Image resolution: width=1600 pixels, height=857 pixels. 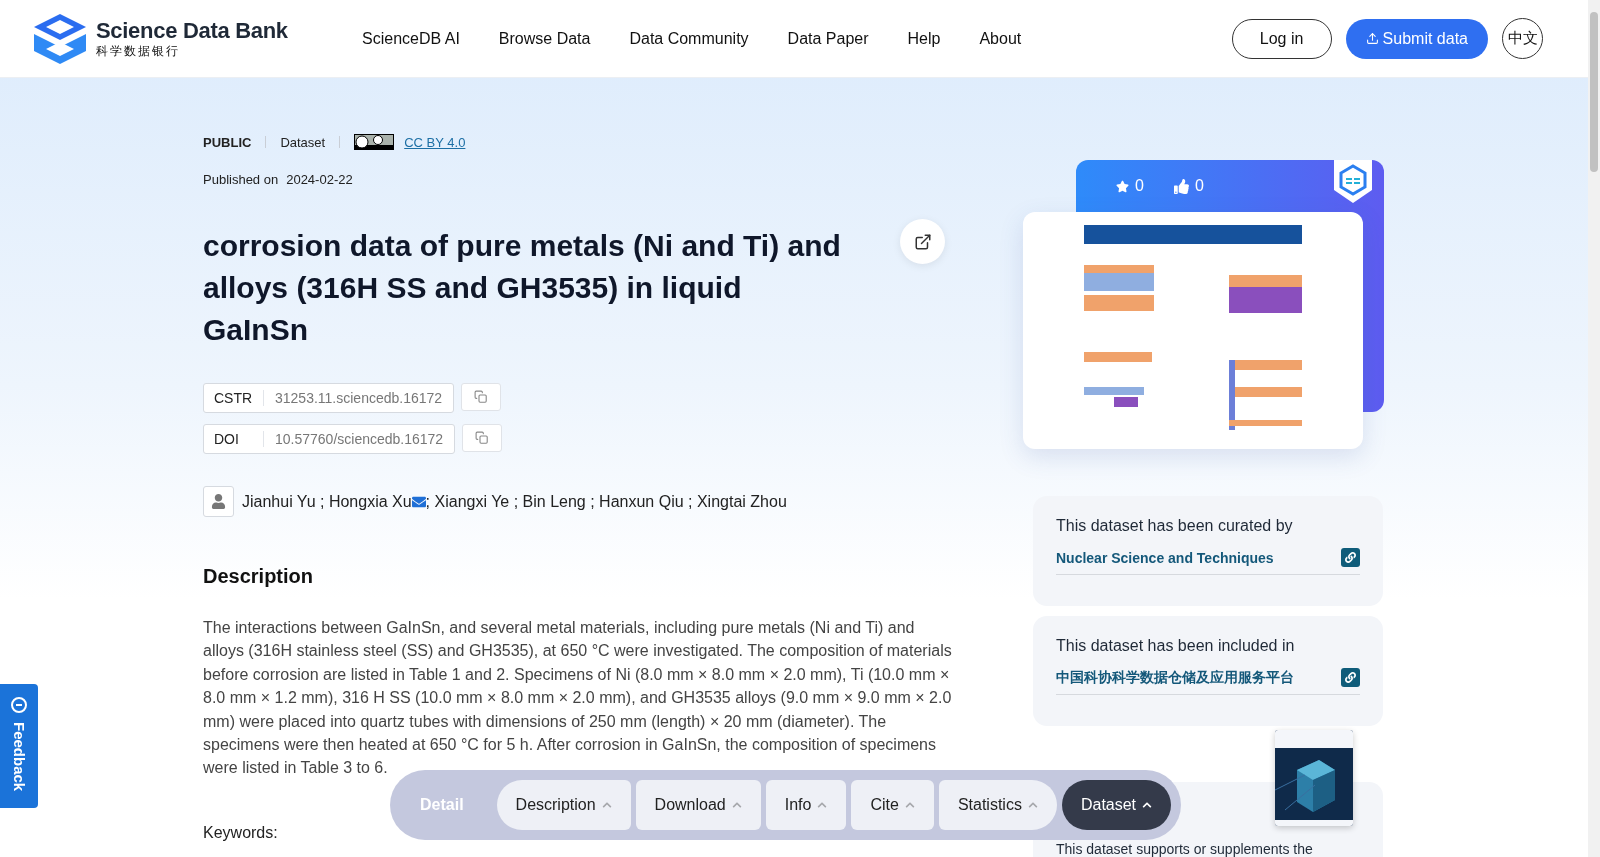 What do you see at coordinates (241, 179) in the screenshot?
I see `published-label: Published on` at bounding box center [241, 179].